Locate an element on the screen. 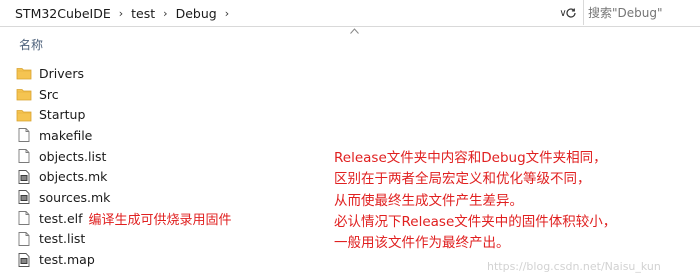  search-box is located at coordinates (641, 12).